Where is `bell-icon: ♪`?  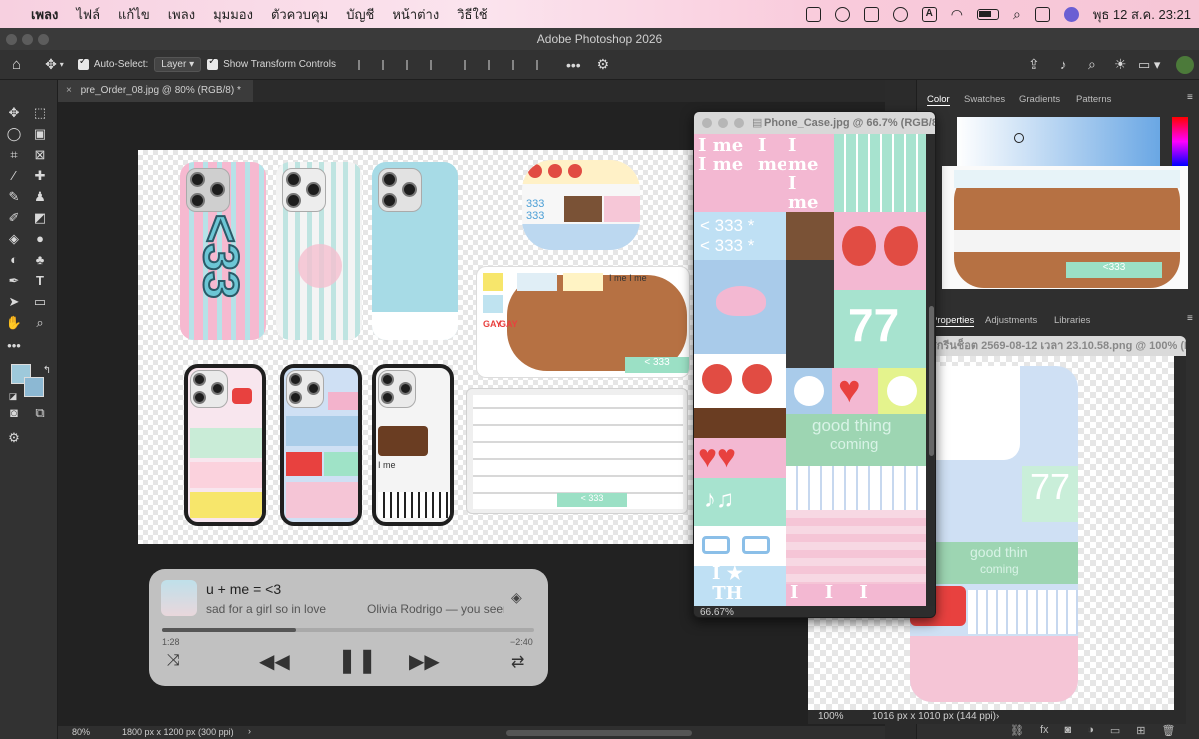 bell-icon: ♪ is located at coordinates (1063, 64).